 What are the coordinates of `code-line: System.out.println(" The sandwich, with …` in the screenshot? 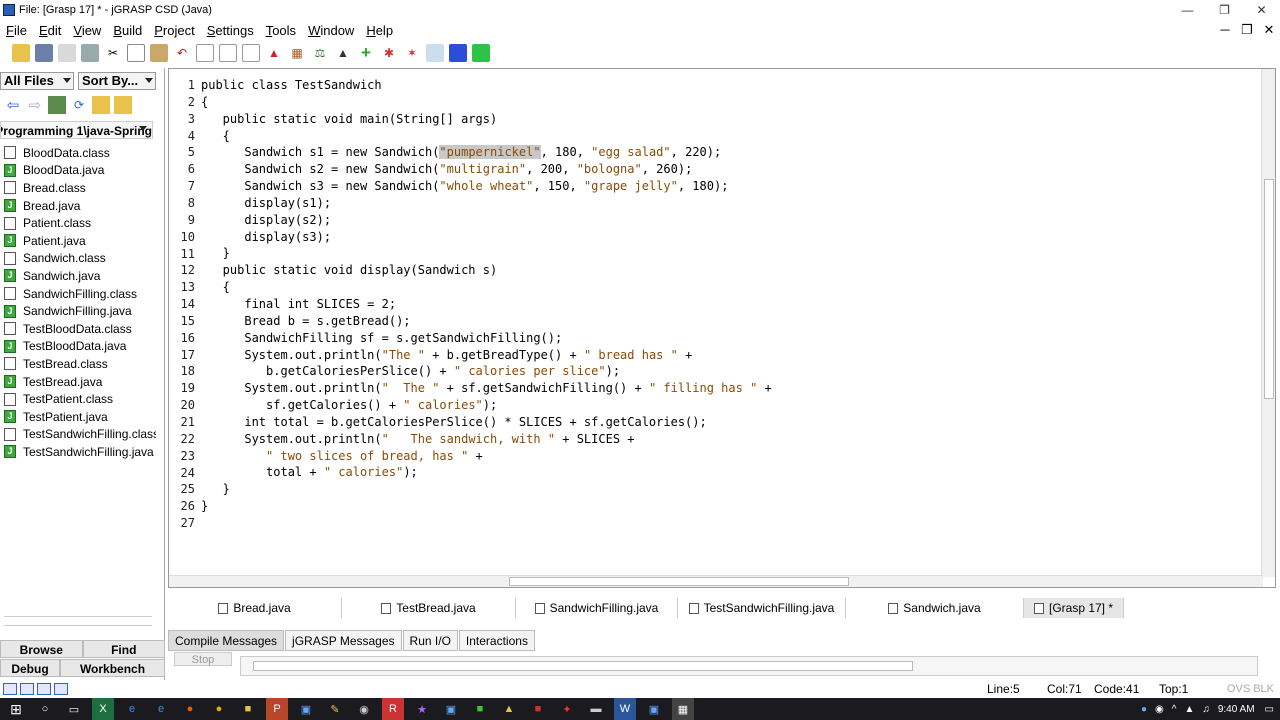 It's located at (486, 439).